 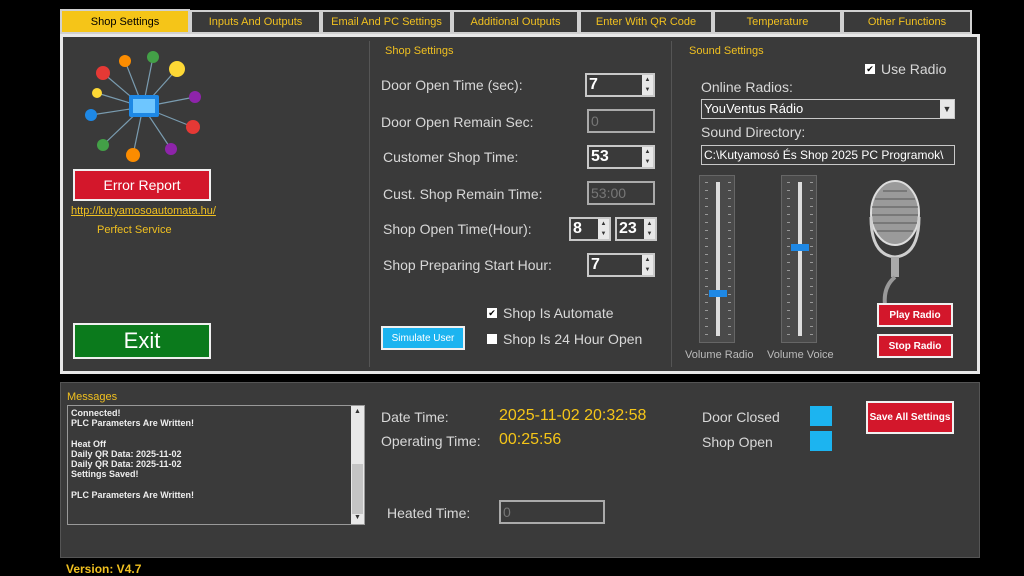 What do you see at coordinates (777, 22) in the screenshot?
I see `tab-temperature: Temperature` at bounding box center [777, 22].